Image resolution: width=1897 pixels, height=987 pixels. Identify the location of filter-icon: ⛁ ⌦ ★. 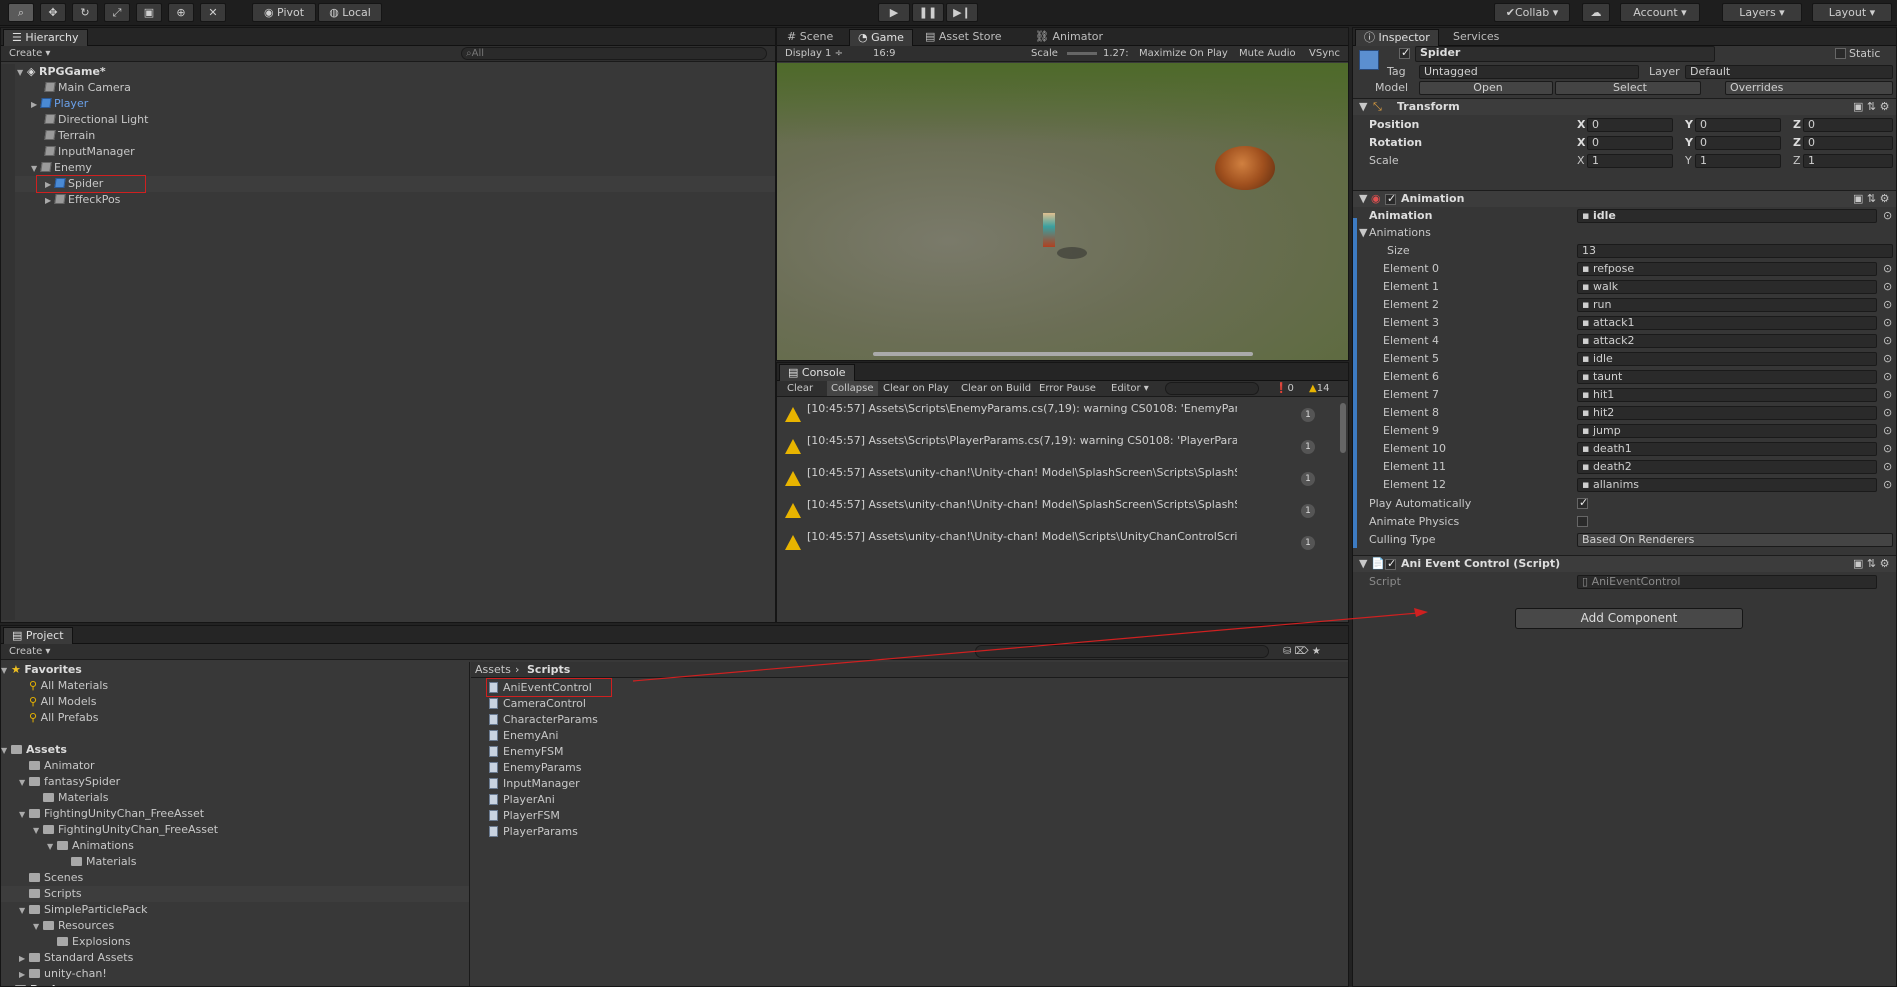
(1302, 651).